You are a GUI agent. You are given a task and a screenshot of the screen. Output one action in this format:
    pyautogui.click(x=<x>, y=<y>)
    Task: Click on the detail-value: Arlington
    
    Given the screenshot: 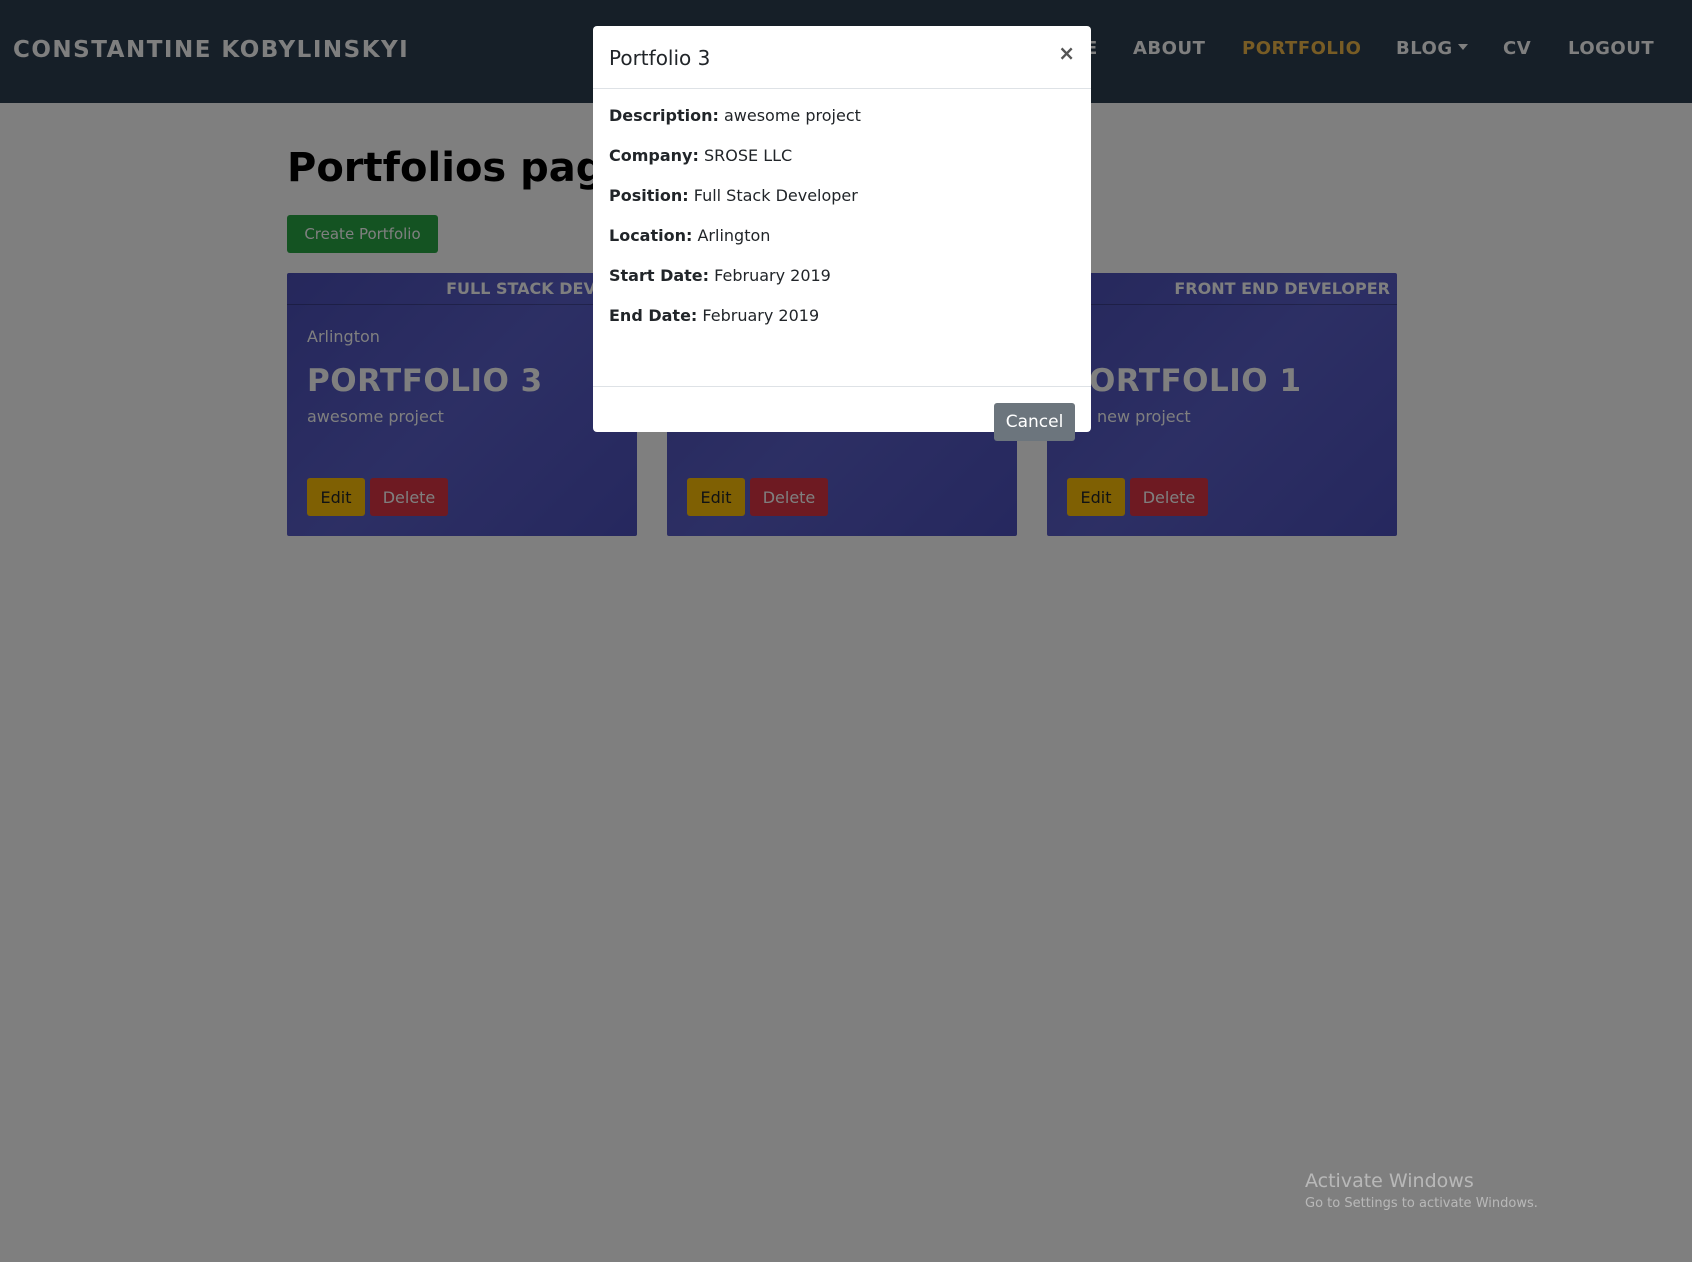 What is the action you would take?
    pyautogui.click(x=734, y=235)
    